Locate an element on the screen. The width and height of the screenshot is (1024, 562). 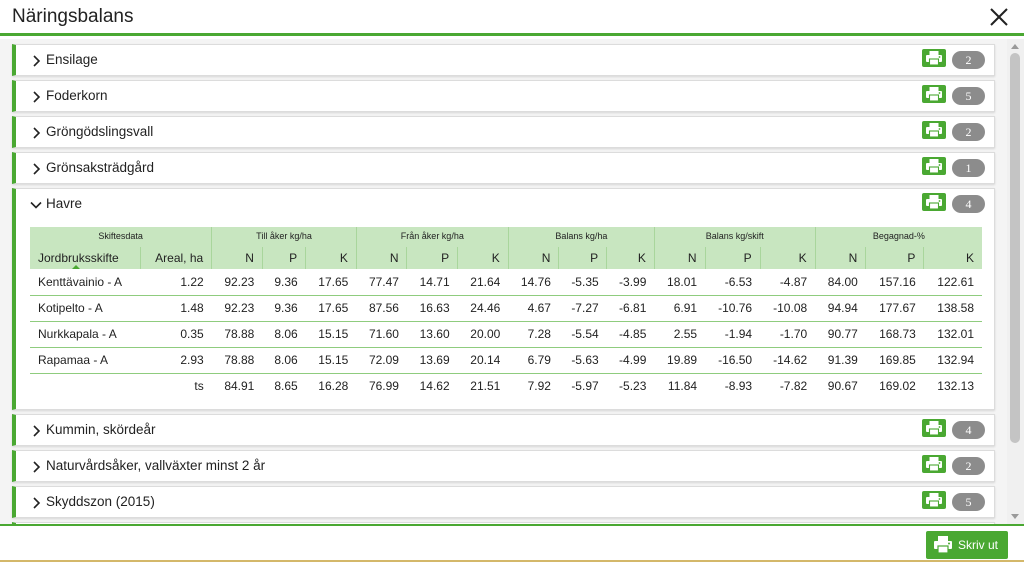
table-cell: 6.79 is located at coordinates (533, 360).